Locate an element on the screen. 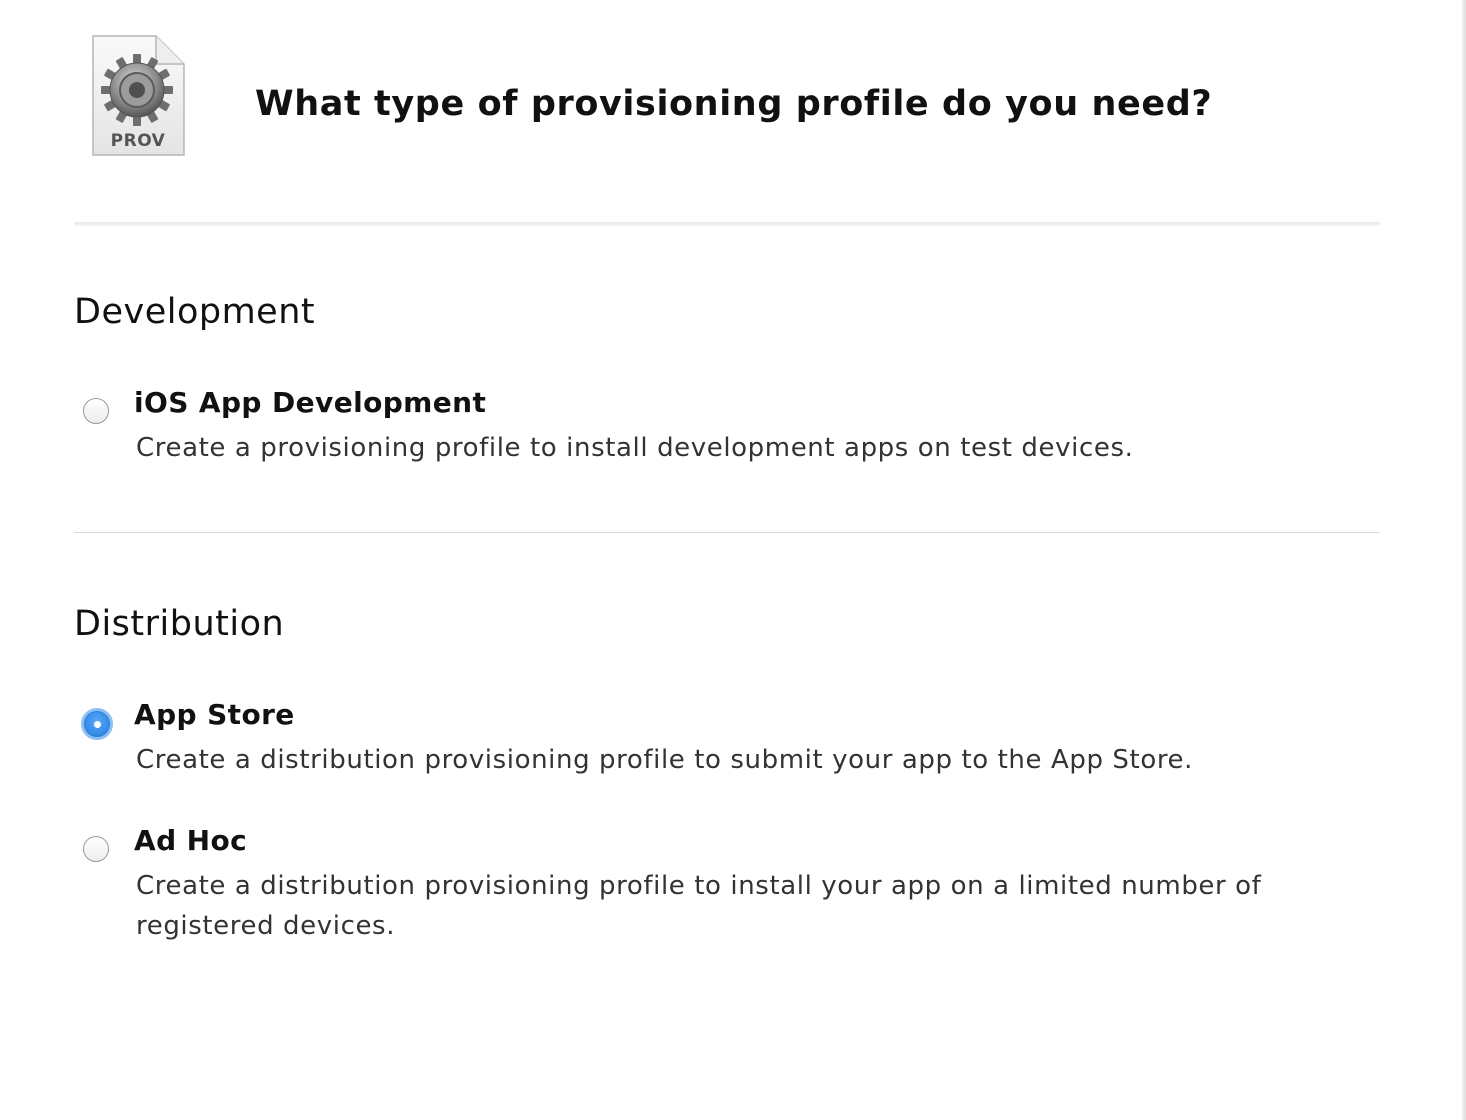  window-edge is located at coordinates (1464, 560).